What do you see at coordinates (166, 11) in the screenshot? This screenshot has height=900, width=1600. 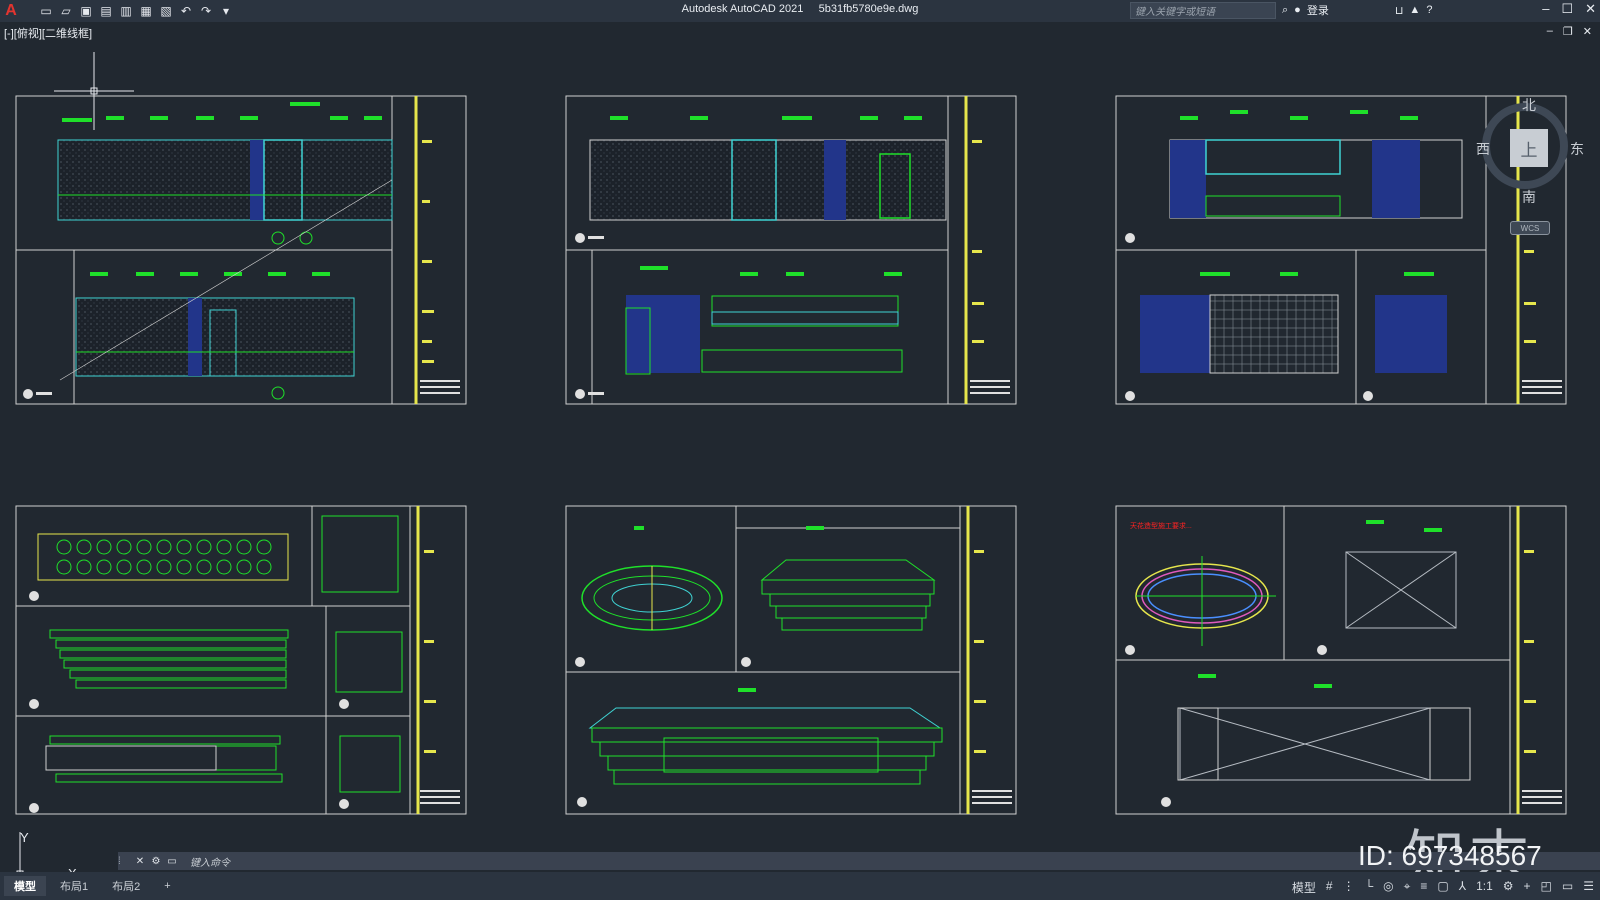 I see `print-icon: ▧` at bounding box center [166, 11].